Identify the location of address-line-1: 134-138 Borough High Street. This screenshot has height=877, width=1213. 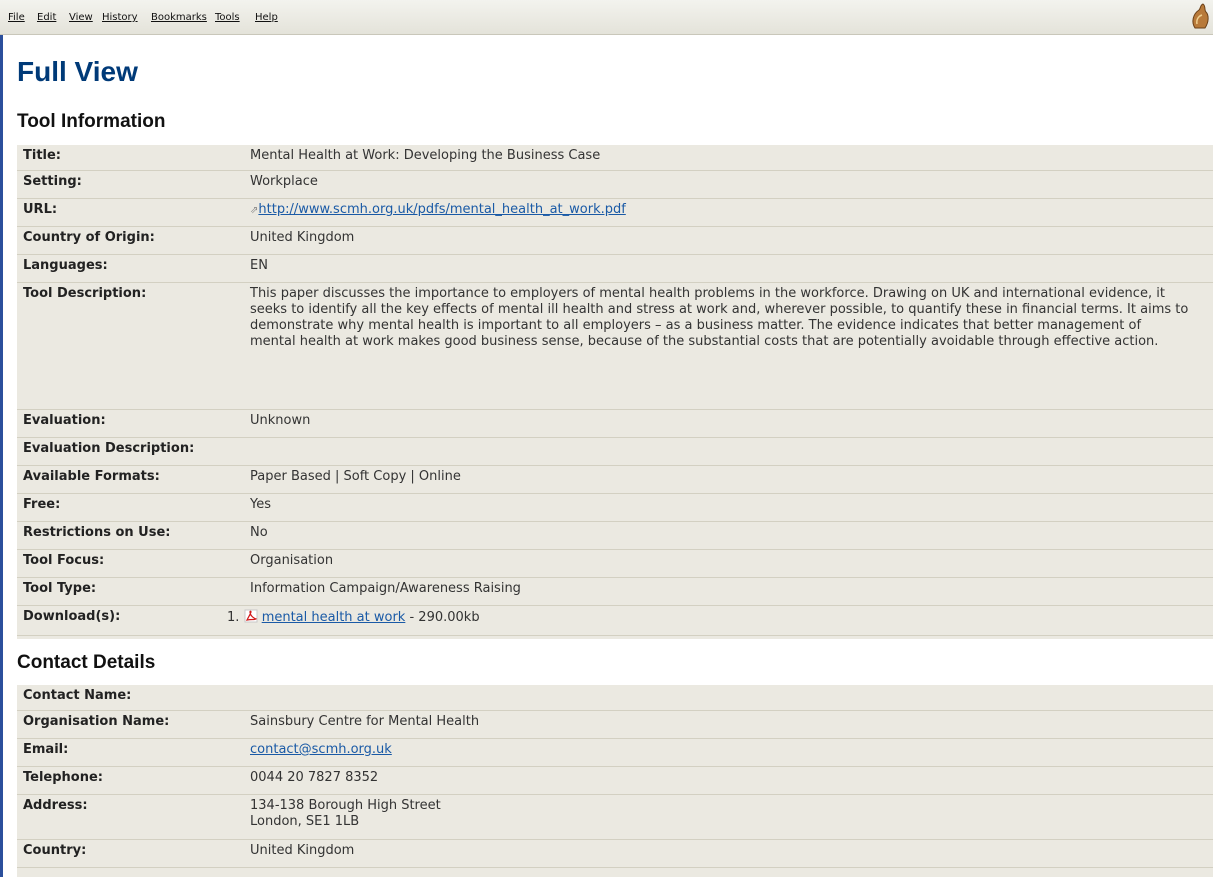
(345, 805).